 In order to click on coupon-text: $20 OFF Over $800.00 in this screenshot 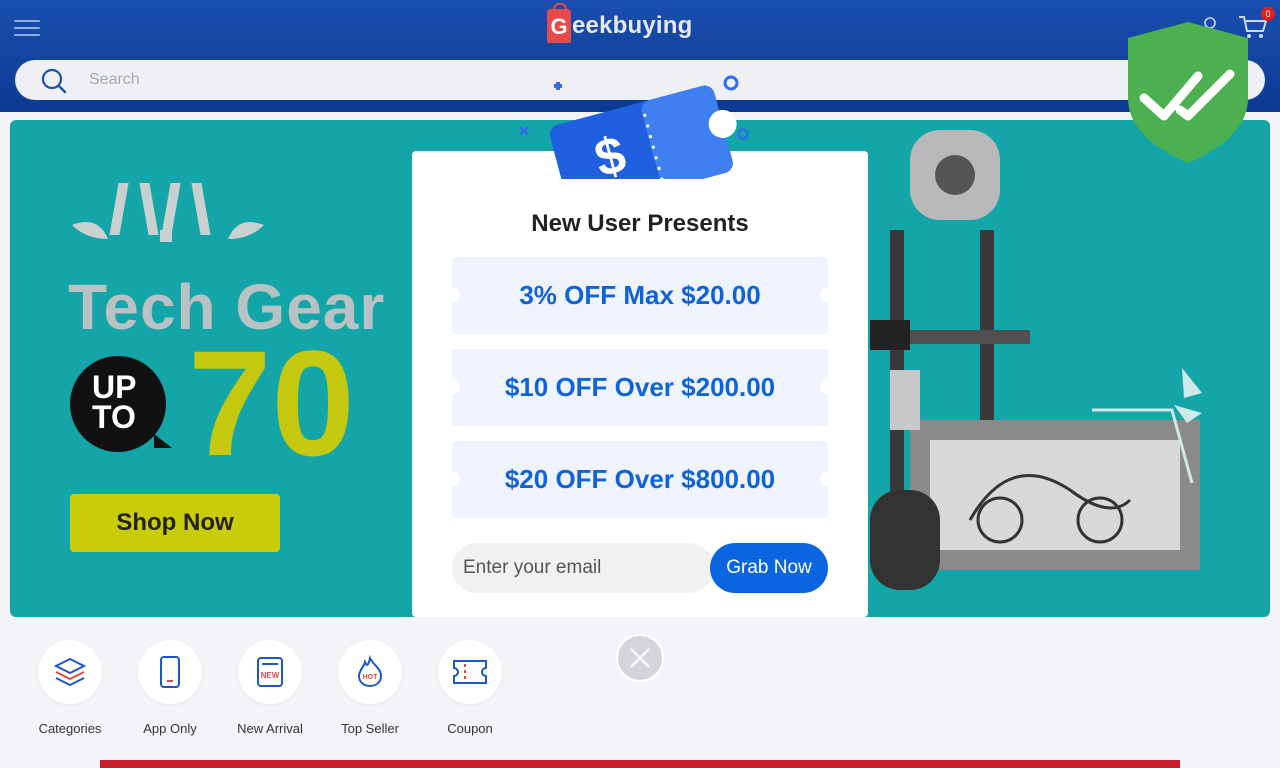, I will do `click(640, 479)`.